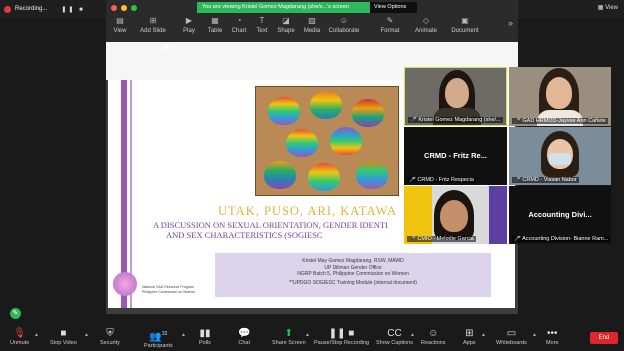 The image size is (624, 351). Describe the element at coordinates (560, 121) in the screenshot. I see `participant-name: 🎤 GAD HRMDD-Jayvee Ann Cañete` at that location.